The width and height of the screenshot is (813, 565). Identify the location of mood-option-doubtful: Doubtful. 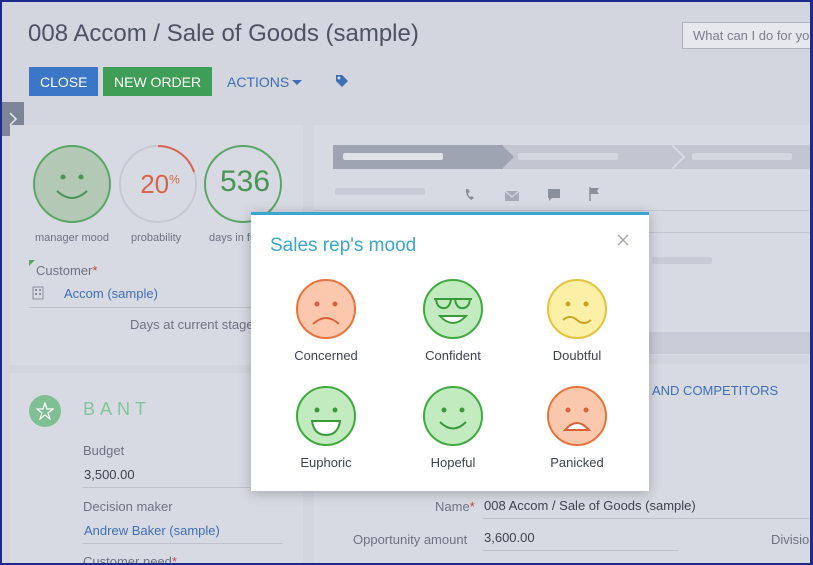
(577, 320).